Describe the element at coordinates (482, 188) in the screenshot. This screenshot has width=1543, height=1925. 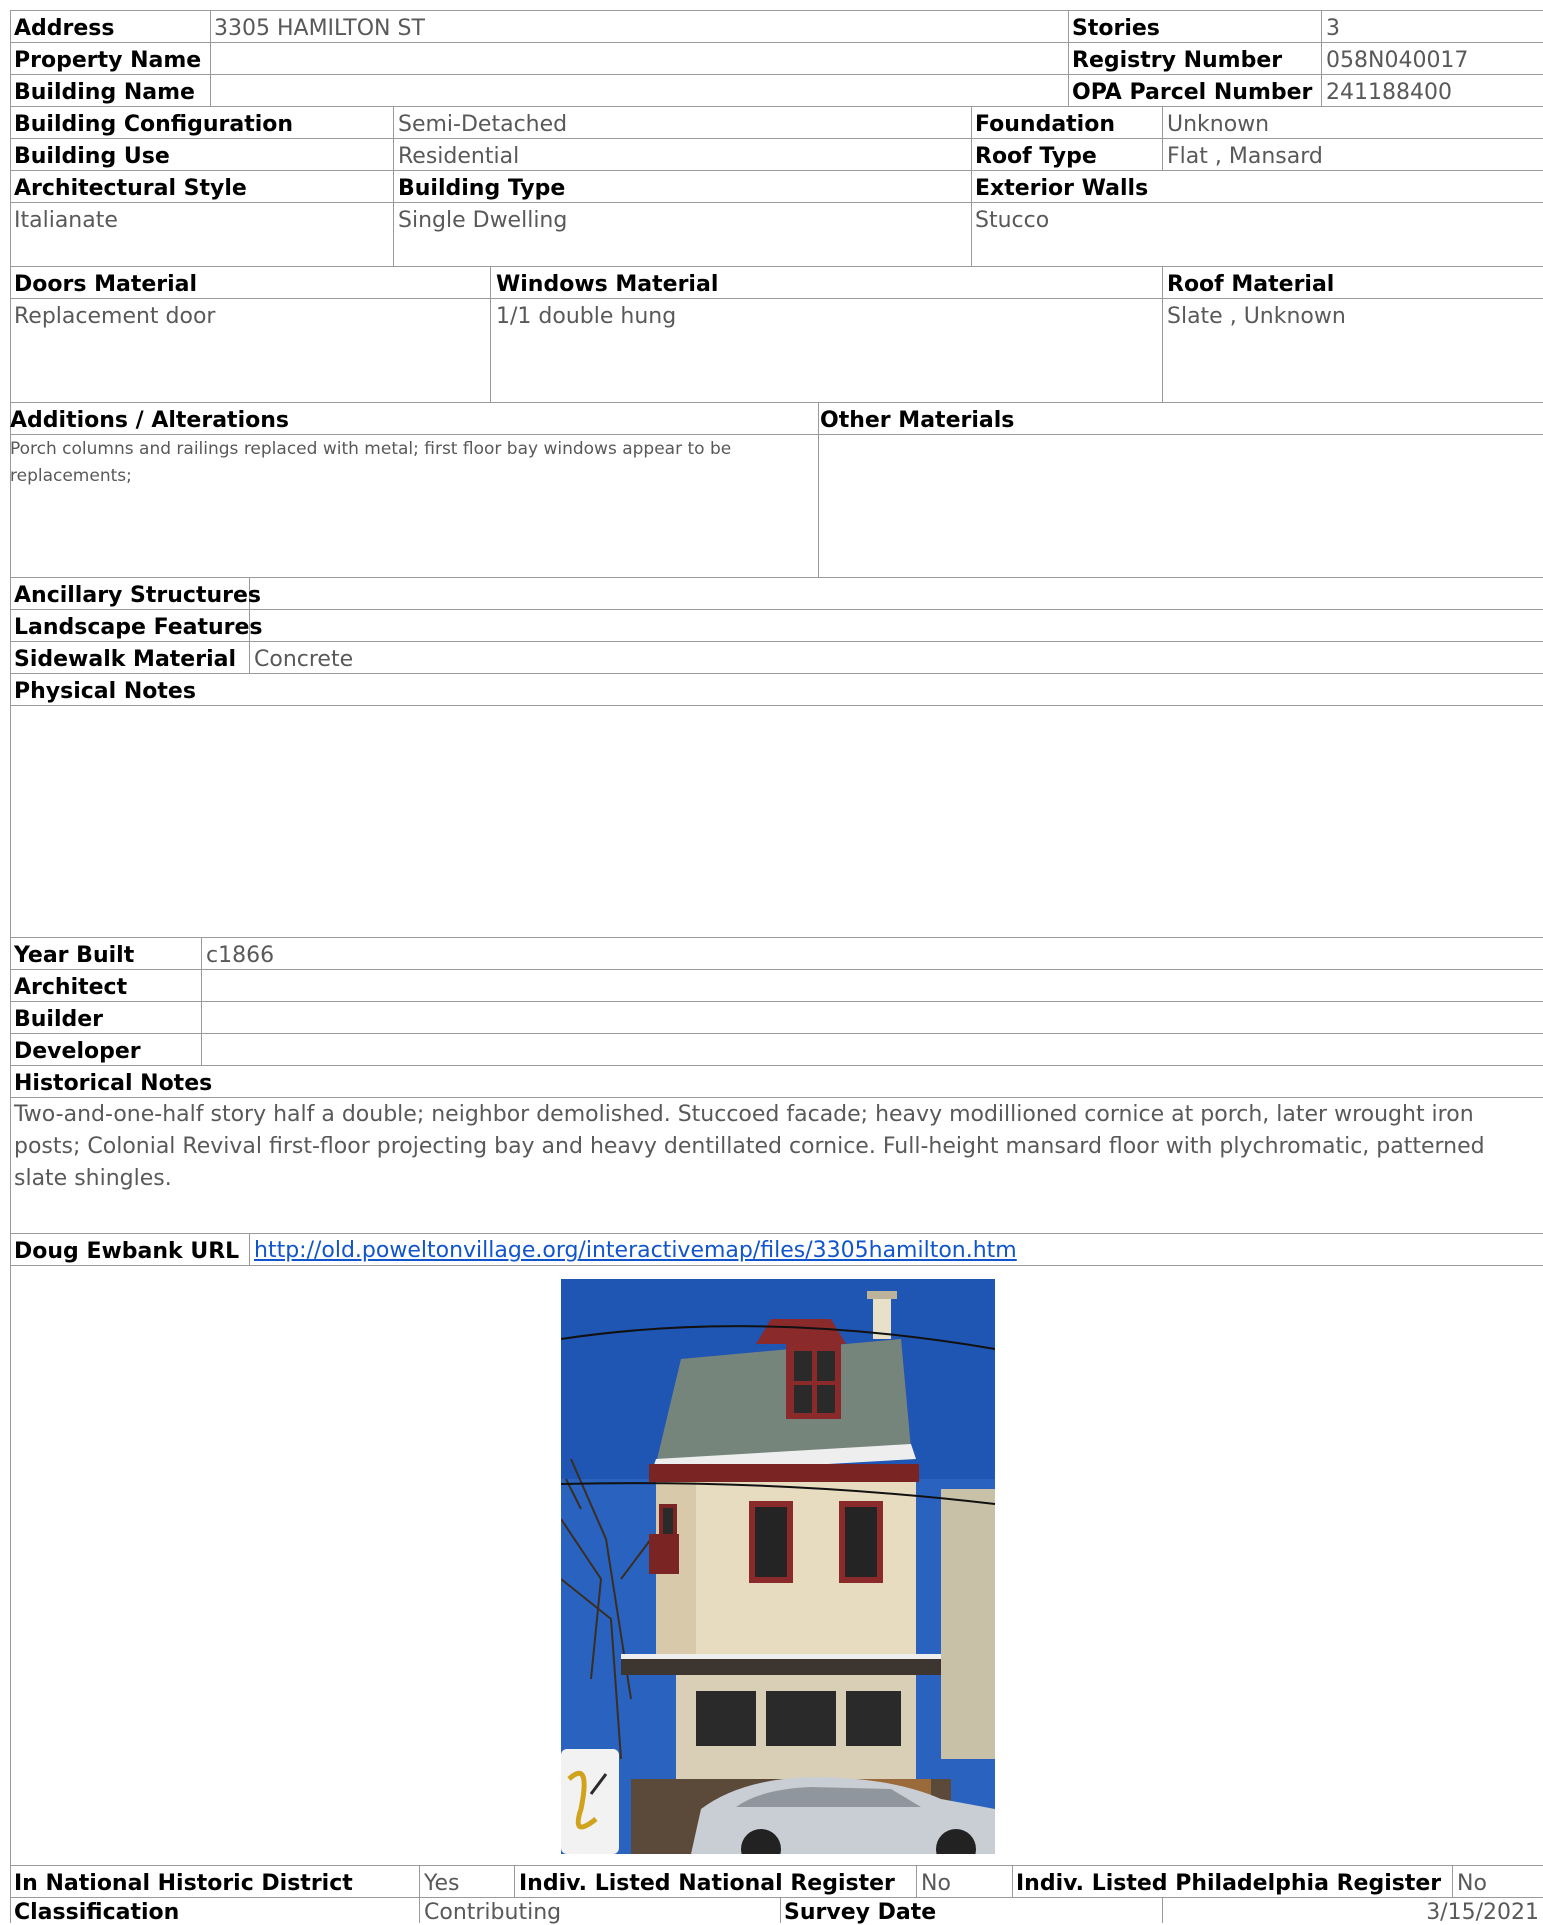
I see `building-type-label: Building Type` at that location.